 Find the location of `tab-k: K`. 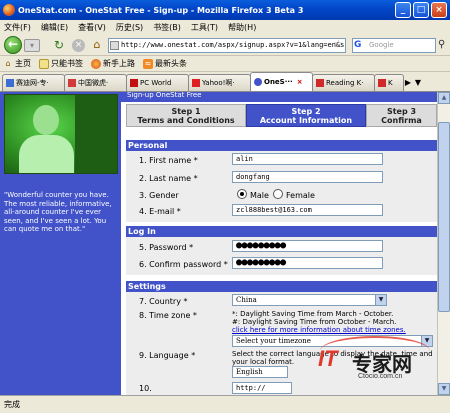

tab-k: K is located at coordinates (389, 82).